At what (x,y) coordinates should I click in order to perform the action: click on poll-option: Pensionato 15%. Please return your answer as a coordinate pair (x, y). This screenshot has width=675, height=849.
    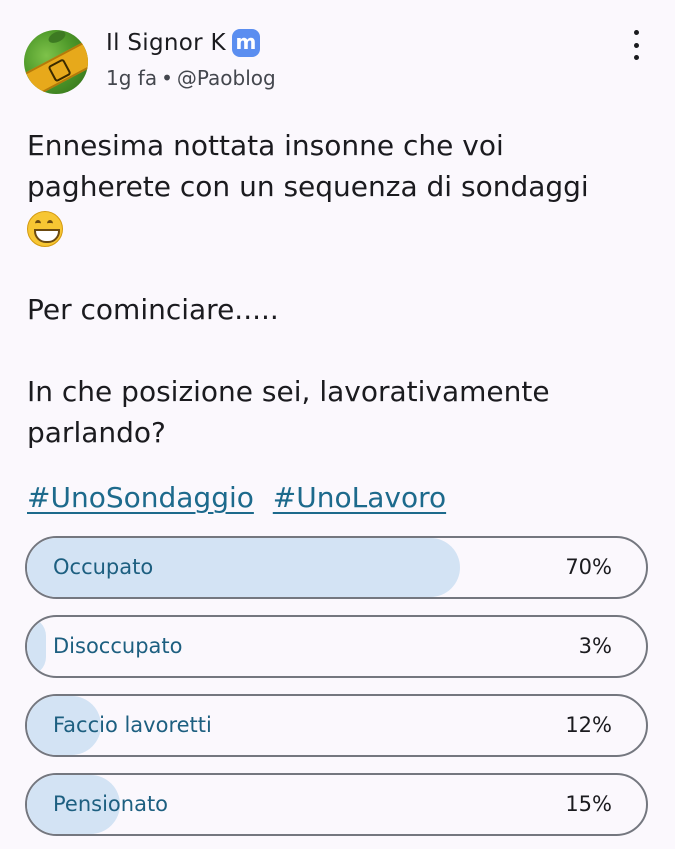
    Looking at the image, I should click on (336, 804).